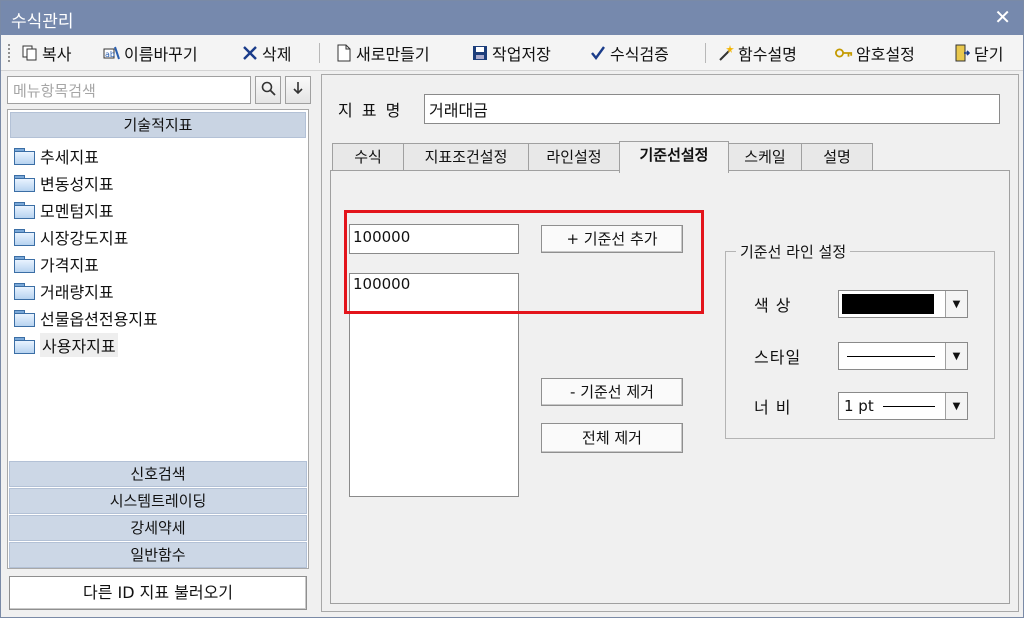 This screenshot has height=618, width=1024. I want to click on indicator-name-label: 지 표 명, so click(370, 110).